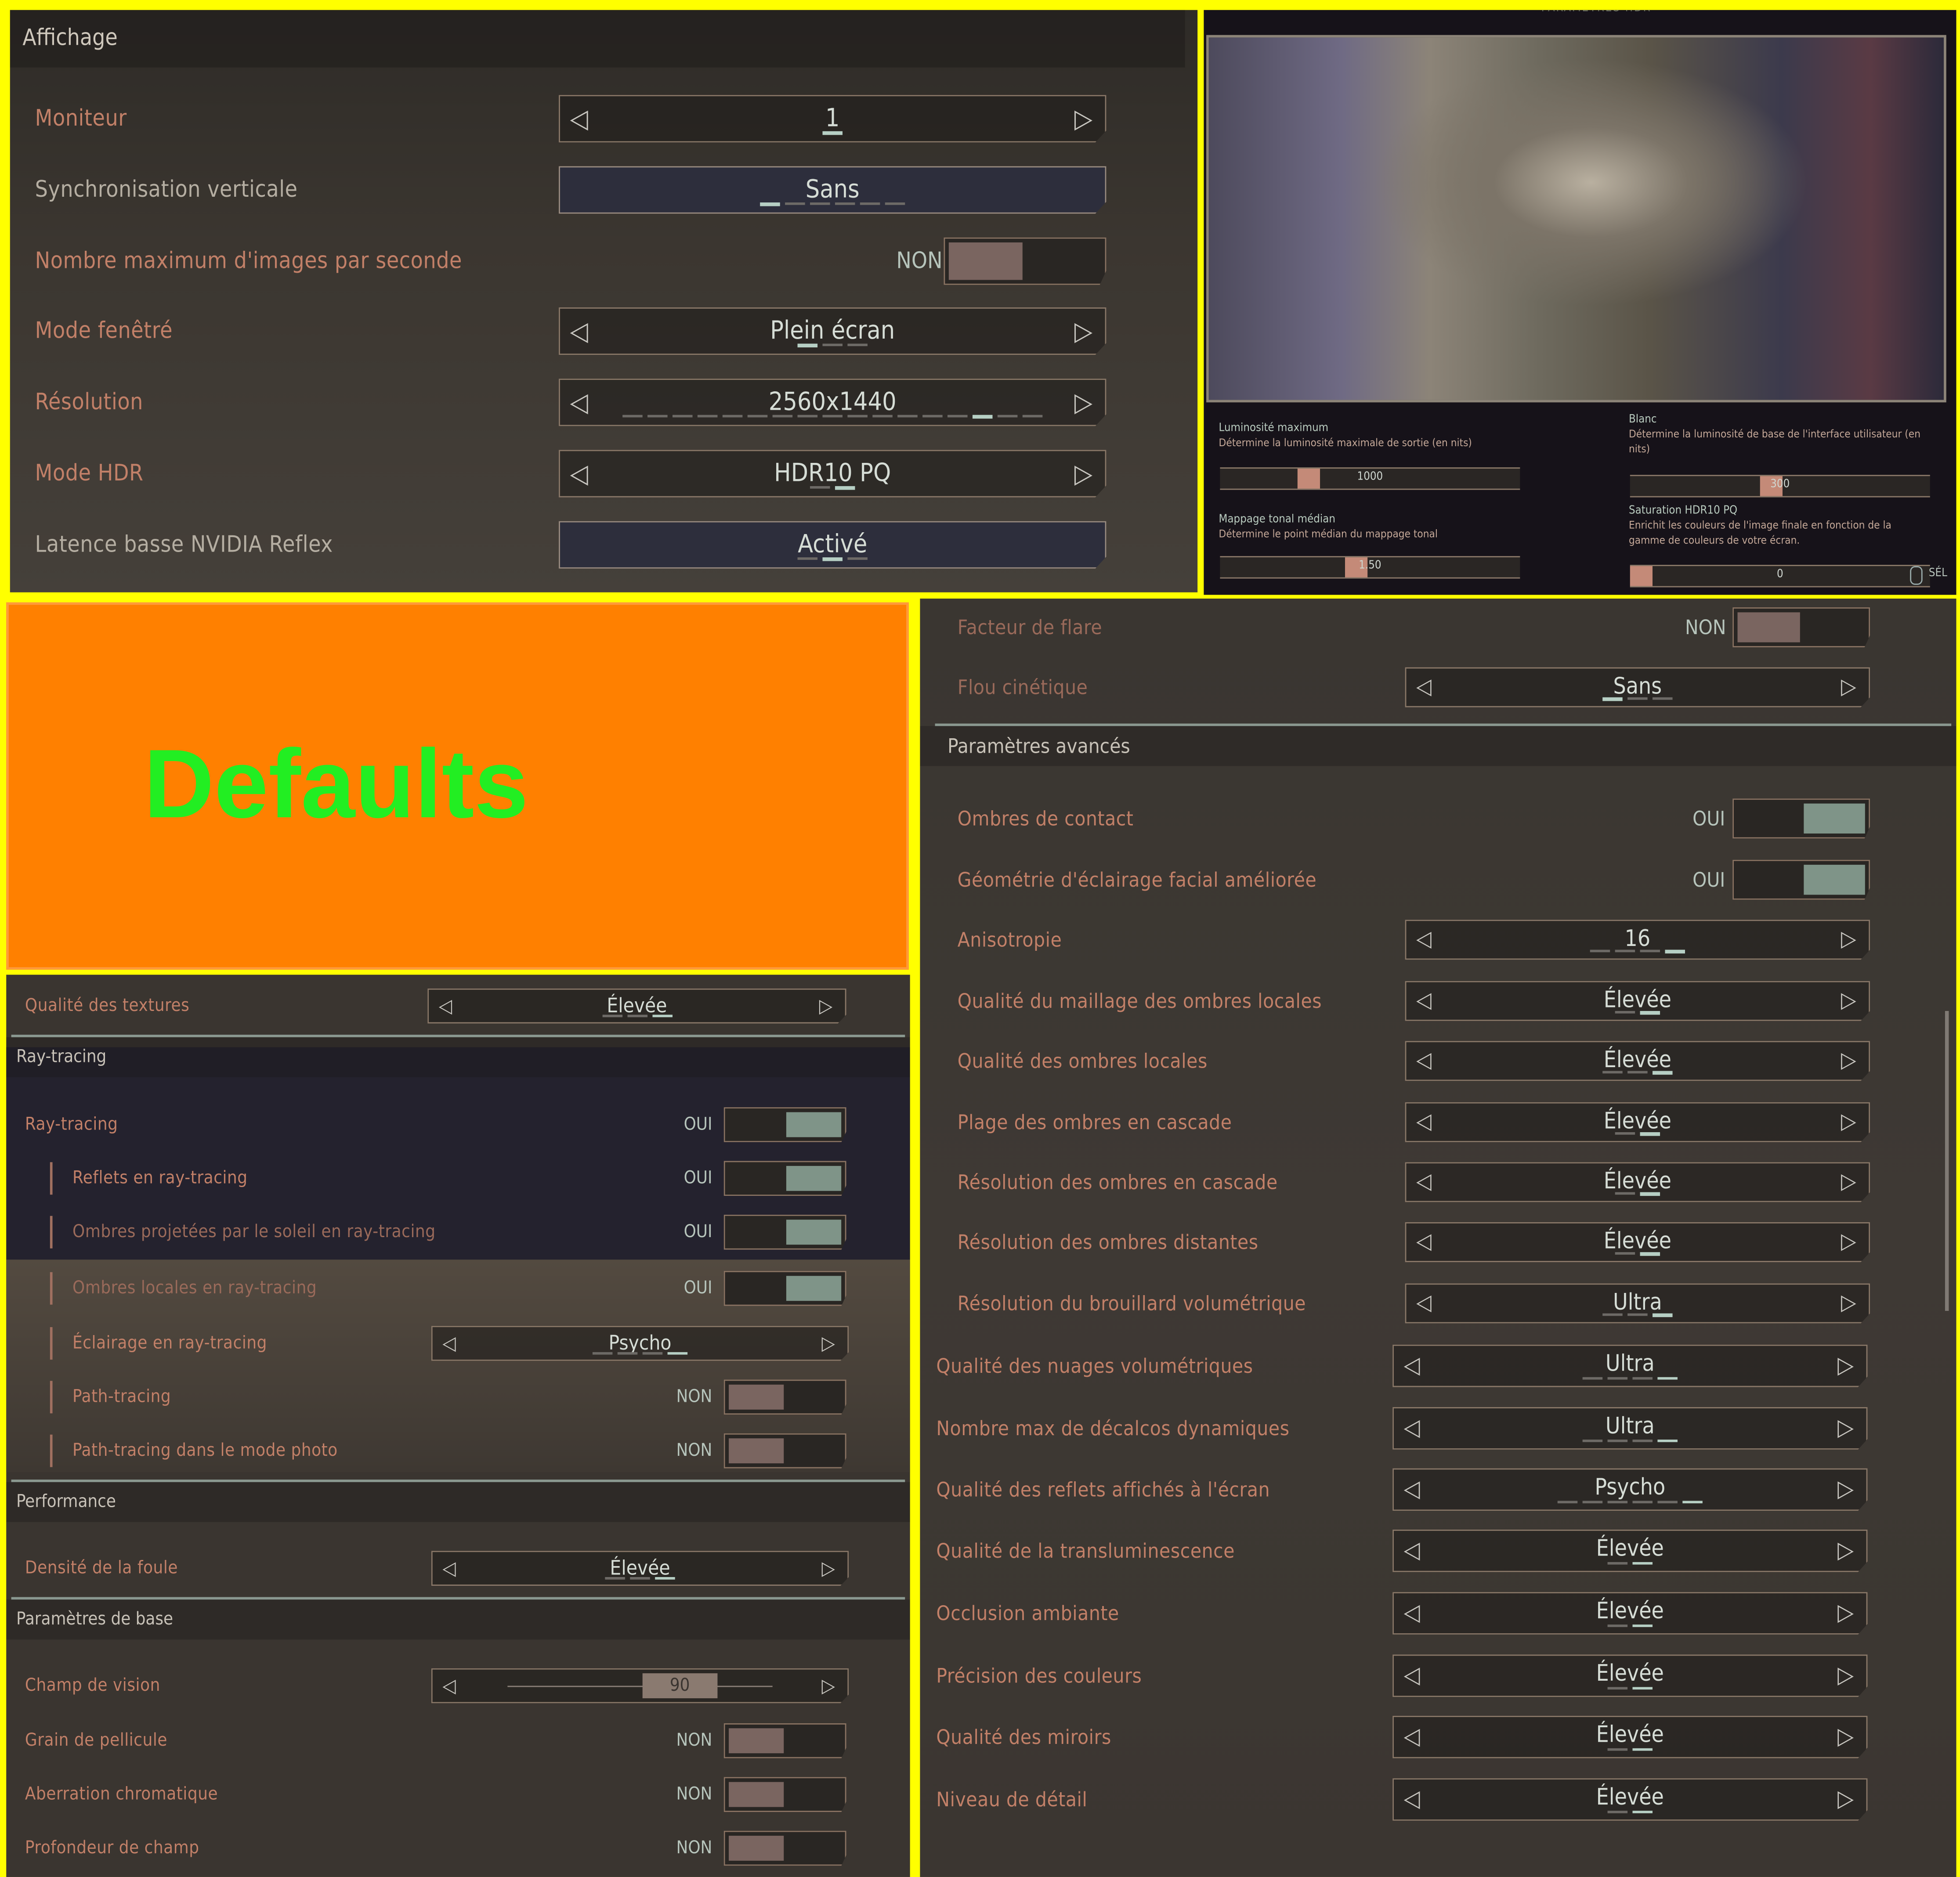 The image size is (1960, 1877). I want to click on setting-label-qualite-des-reflets-affiches-a-l-ecran: Qualité des reflets affichés à l'écran, so click(1103, 1489).